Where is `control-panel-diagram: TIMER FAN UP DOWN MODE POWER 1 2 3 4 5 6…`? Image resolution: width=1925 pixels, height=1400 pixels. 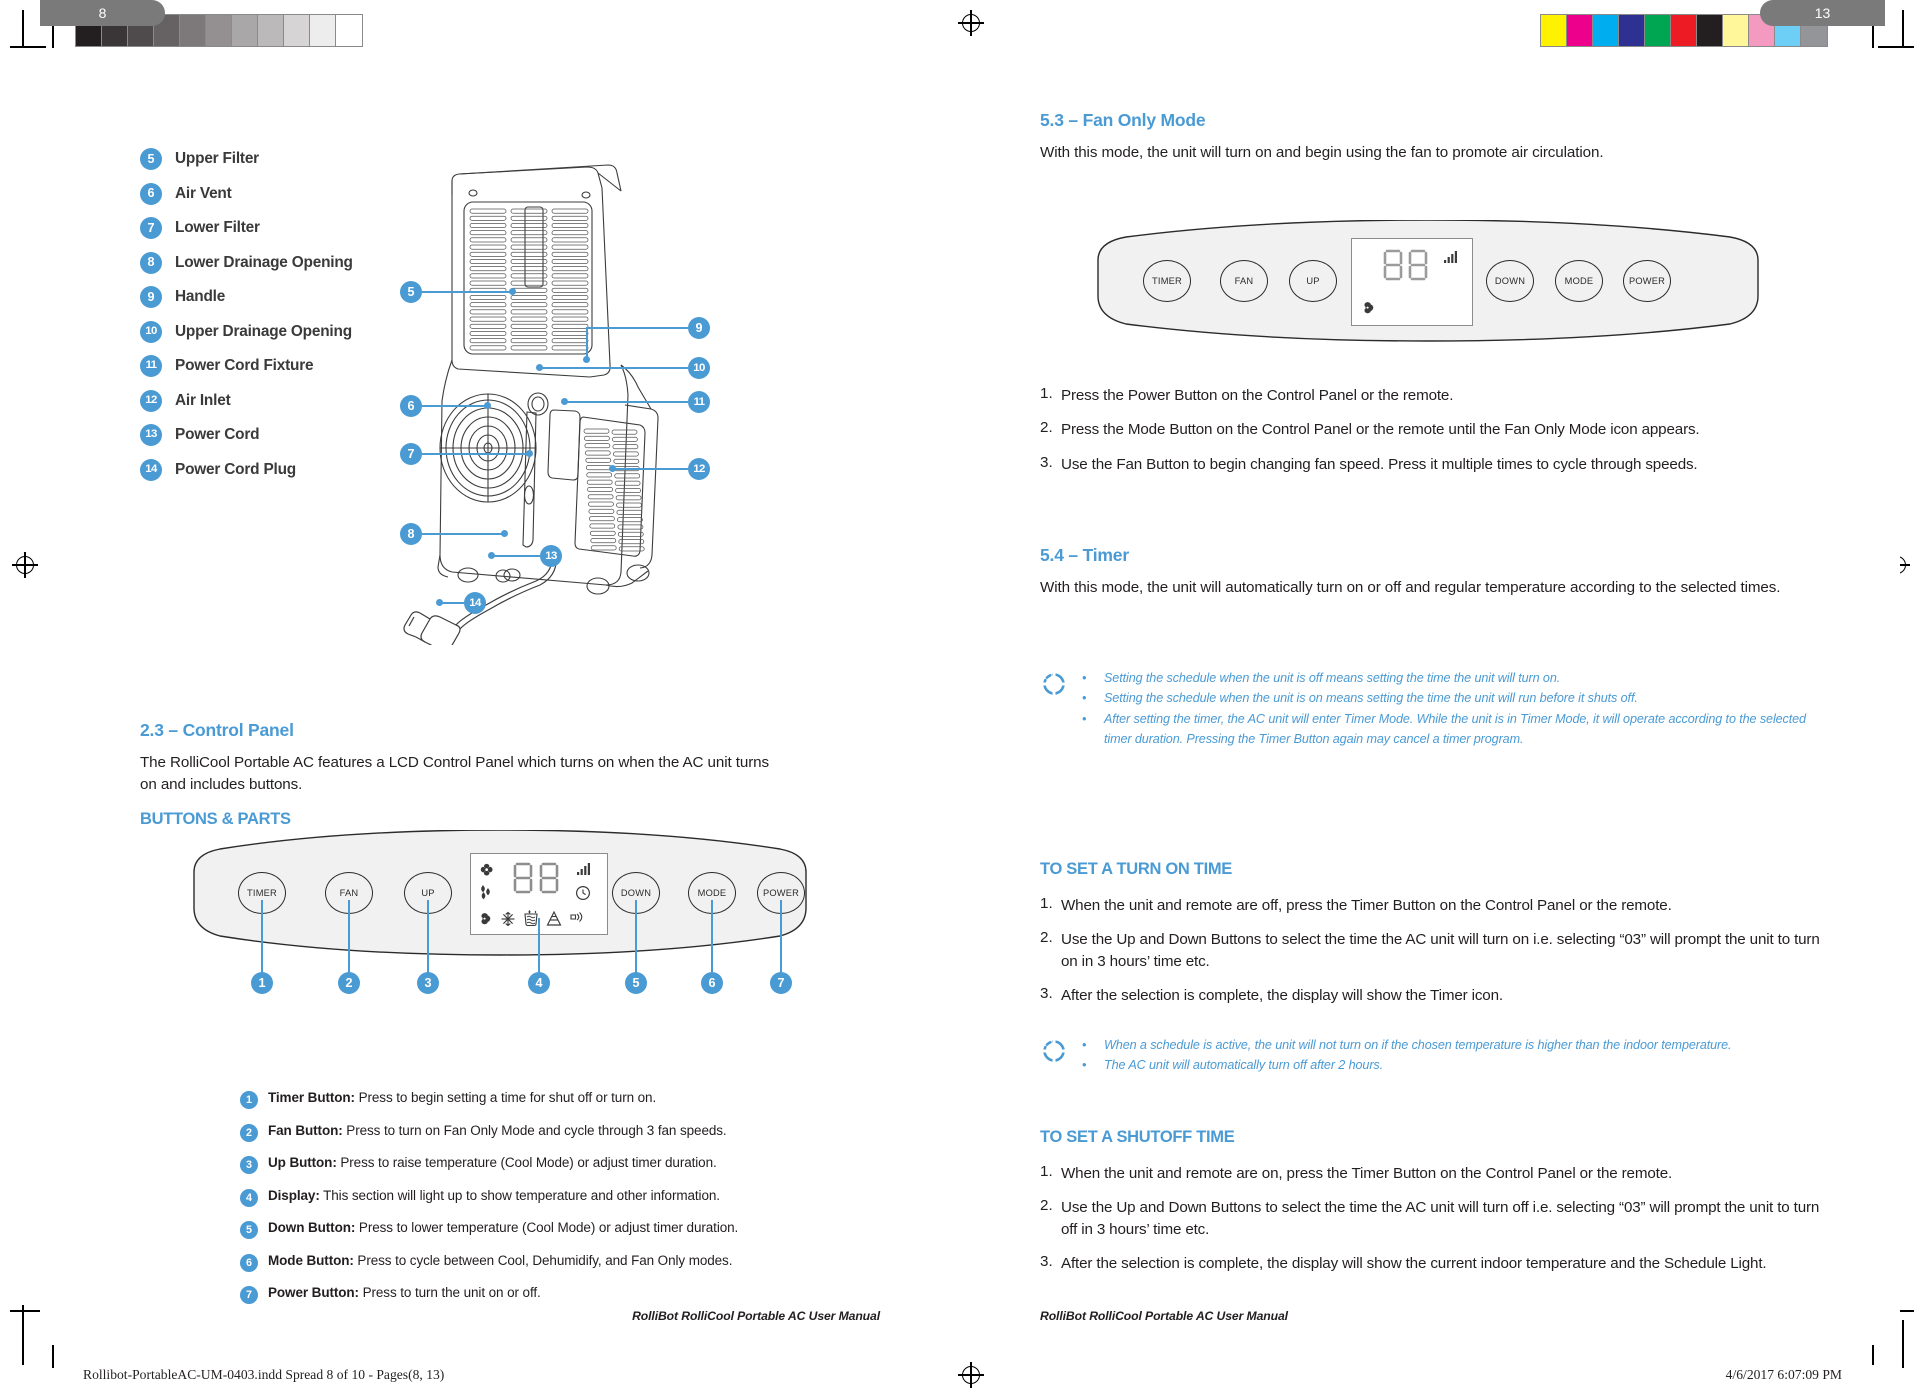 control-panel-diagram: TIMER FAN UP DOWN MODE POWER 1 2 3 4 5 6… is located at coordinates (500, 911).